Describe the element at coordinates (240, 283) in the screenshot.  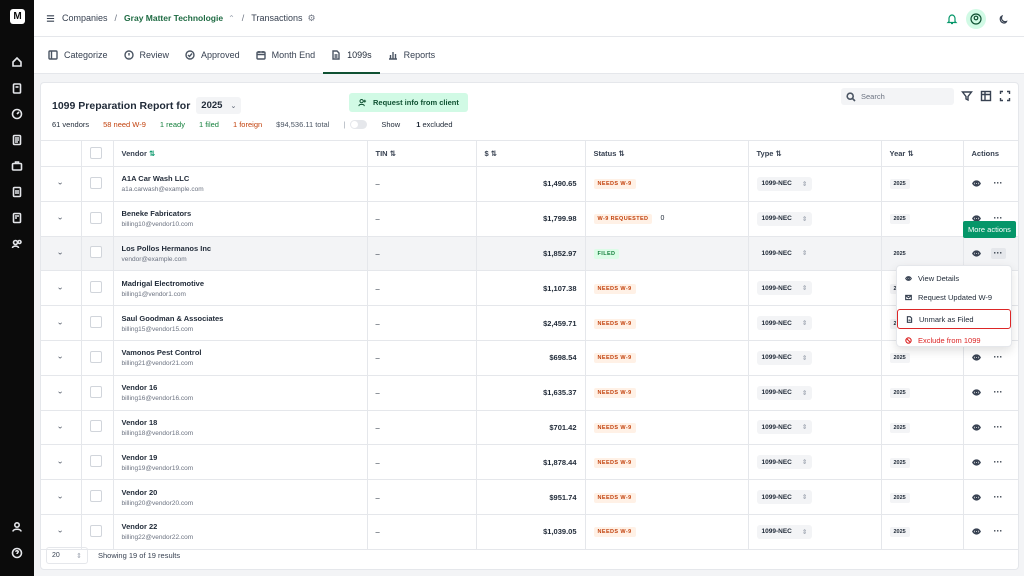
I see `vendor-name: Madrigal Electromotive` at that location.